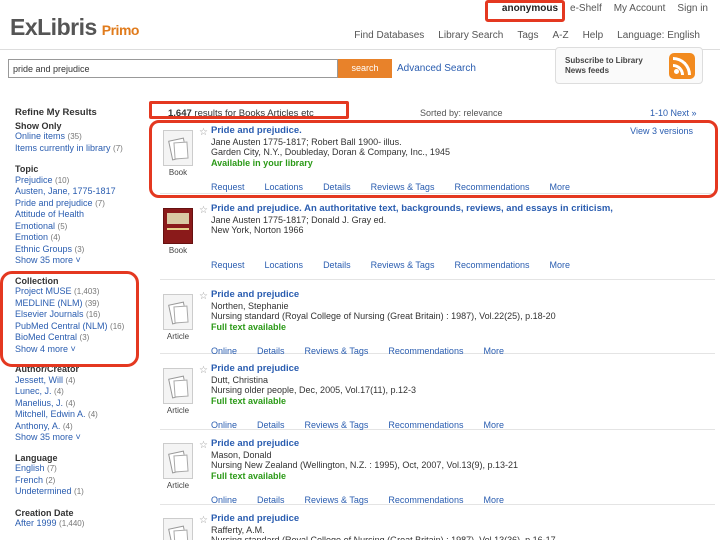 Image resolution: width=720 pixels, height=540 pixels. Describe the element at coordinates (470, 35) in the screenshot. I see `nav-link: Library Search` at that location.